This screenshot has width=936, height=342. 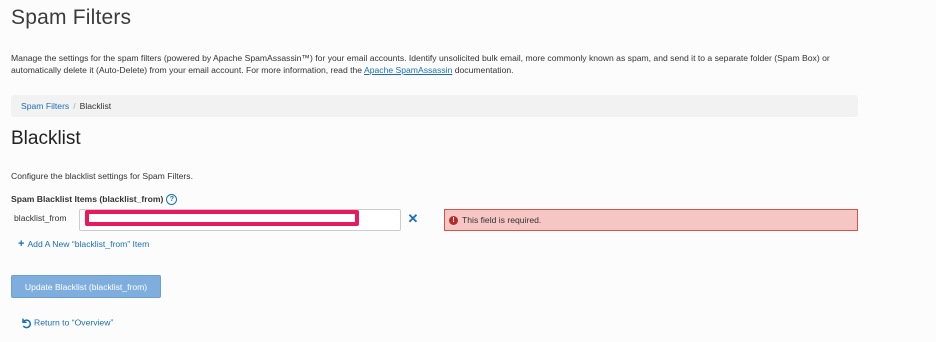 What do you see at coordinates (434, 106) in the screenshot?
I see `breadcrumb: Spam Filters / Blacklist` at bounding box center [434, 106].